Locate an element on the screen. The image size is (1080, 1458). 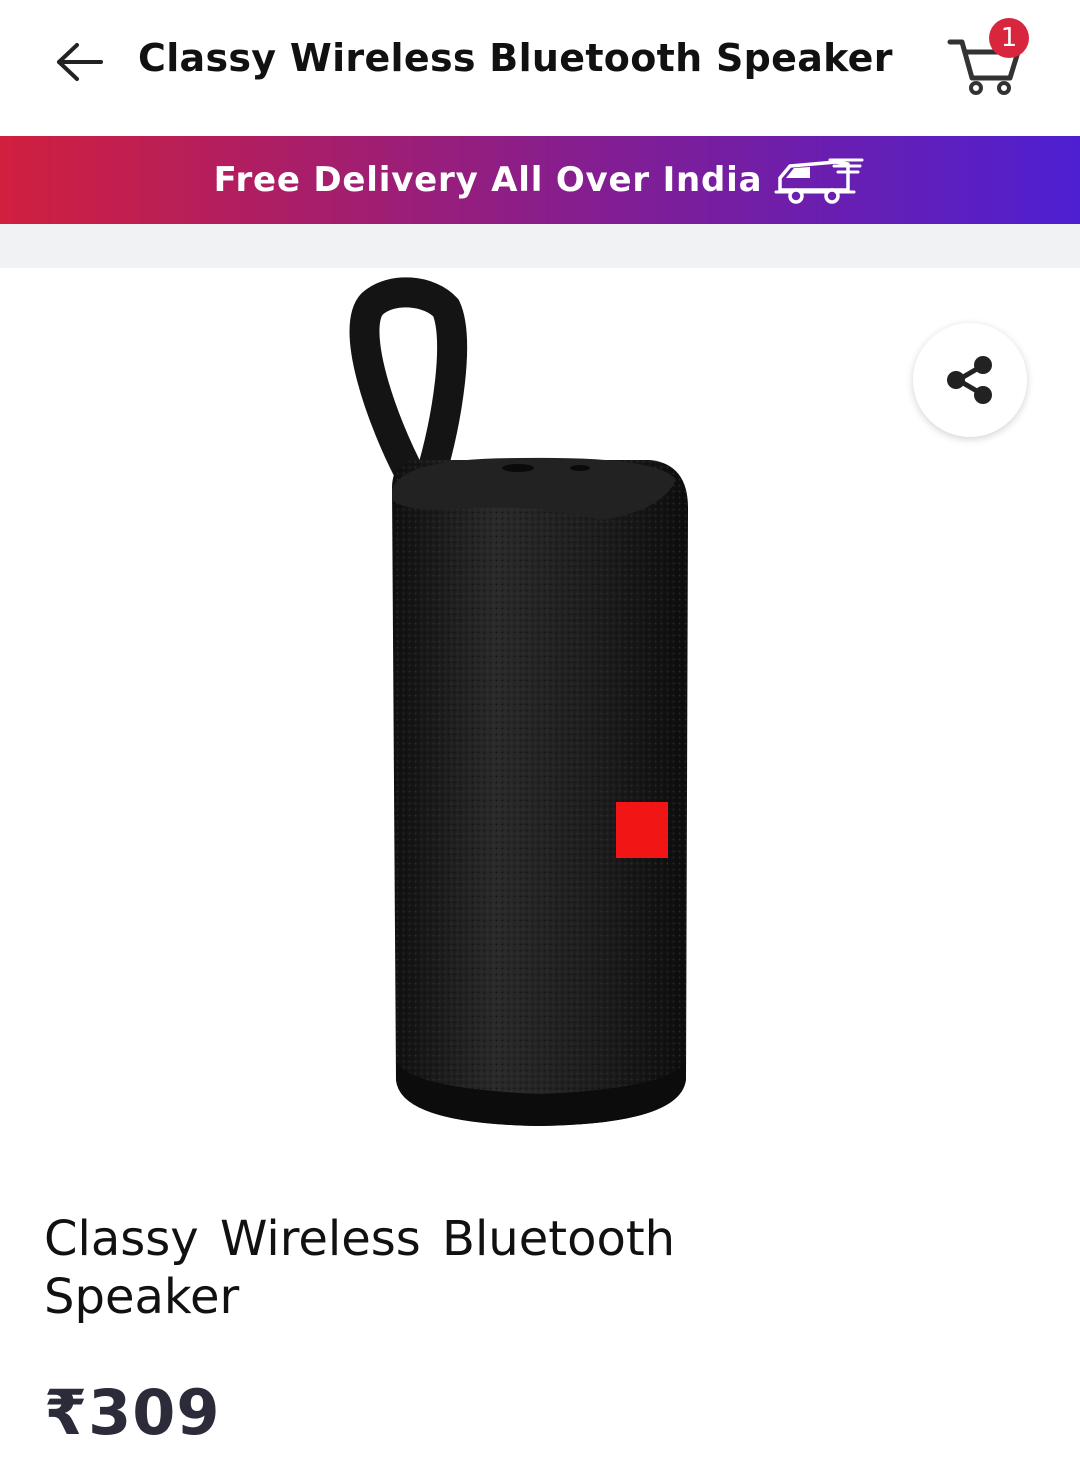
app-header: Classy Wireless Bluetooth Speaker 1 is located at coordinates (540, 68).